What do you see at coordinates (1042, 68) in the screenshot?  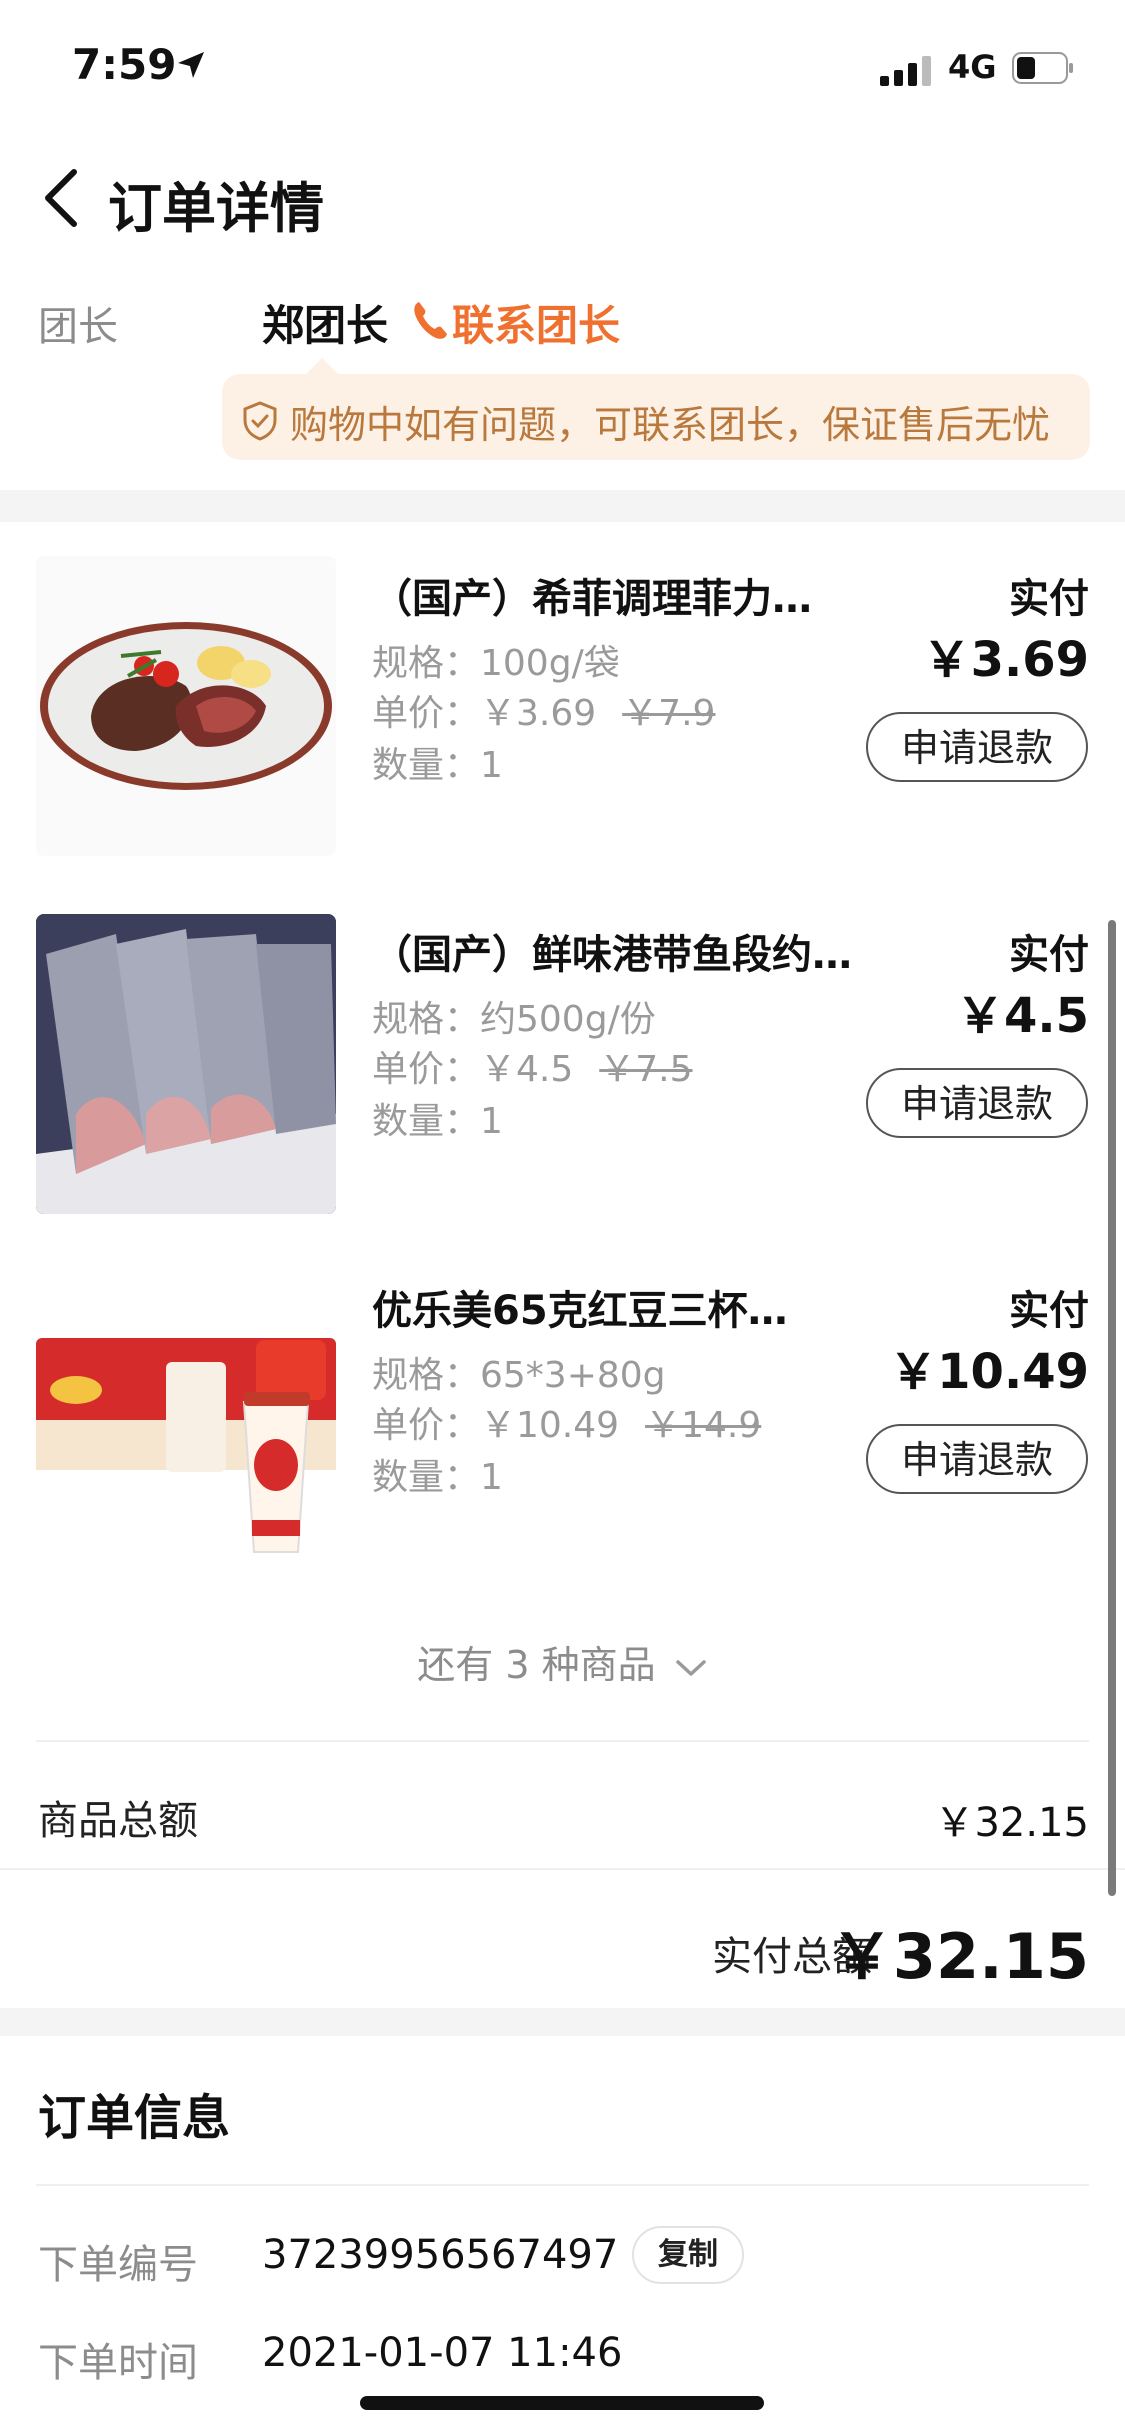 I see `battery-icon` at bounding box center [1042, 68].